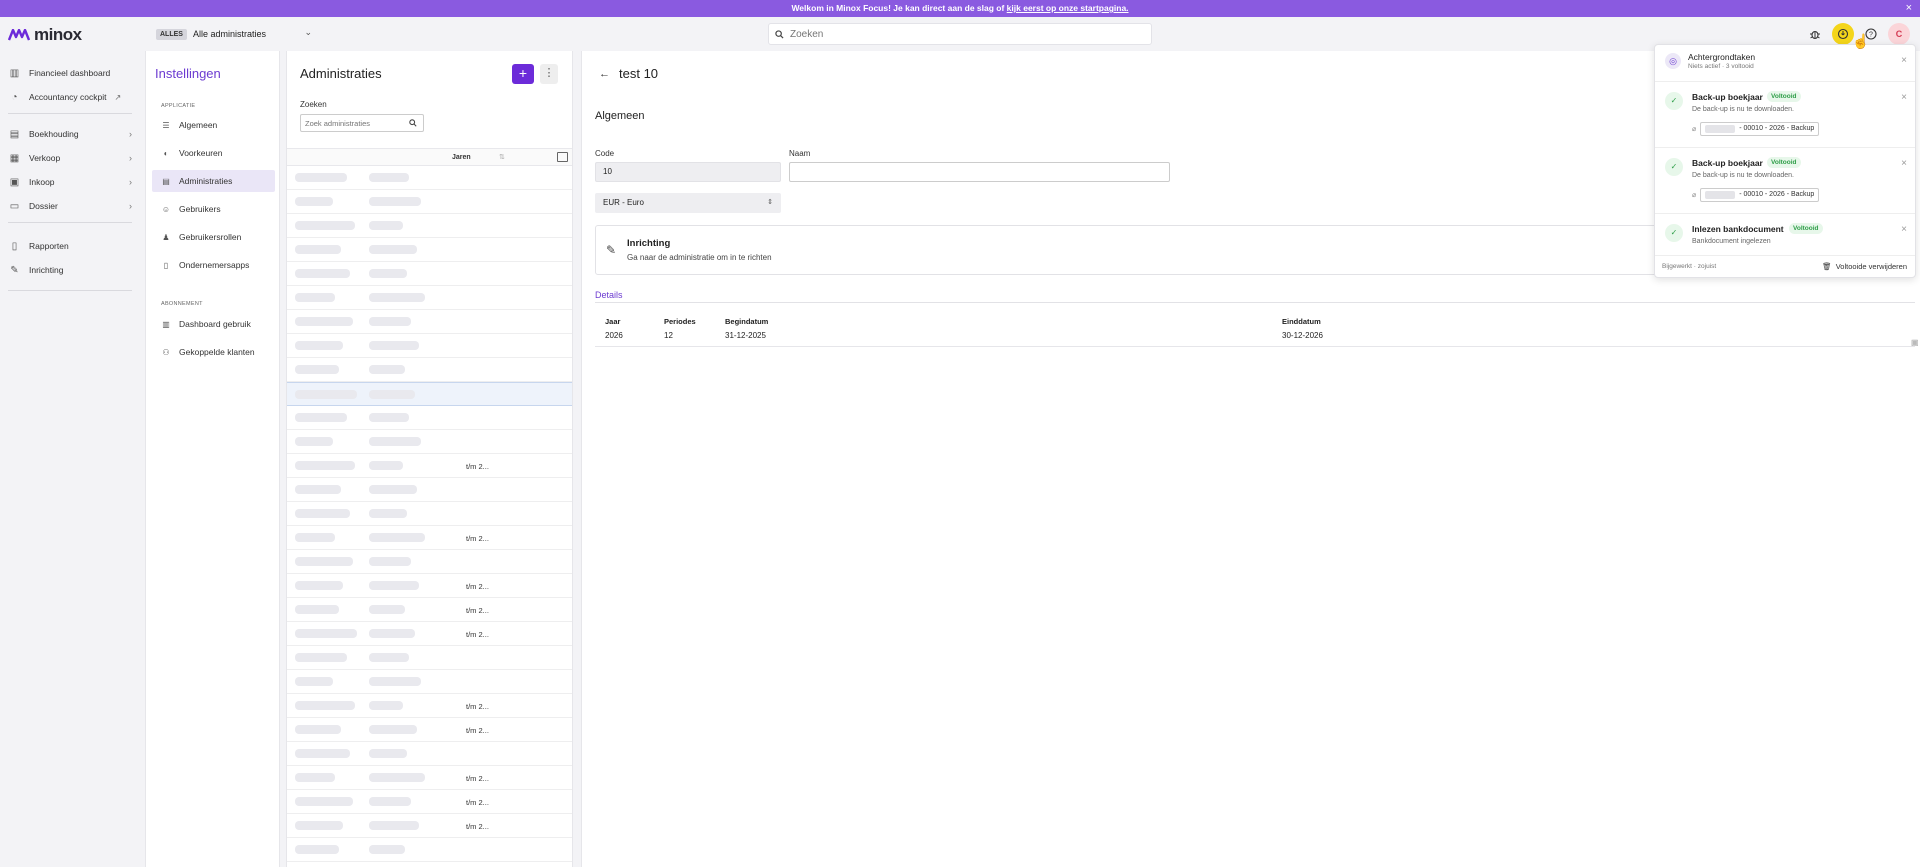 The width and height of the screenshot is (1920, 867). Describe the element at coordinates (213, 324) in the screenshot. I see `settings-item-dashboard-gebruik: ▥ Dashboard gebruik` at that location.